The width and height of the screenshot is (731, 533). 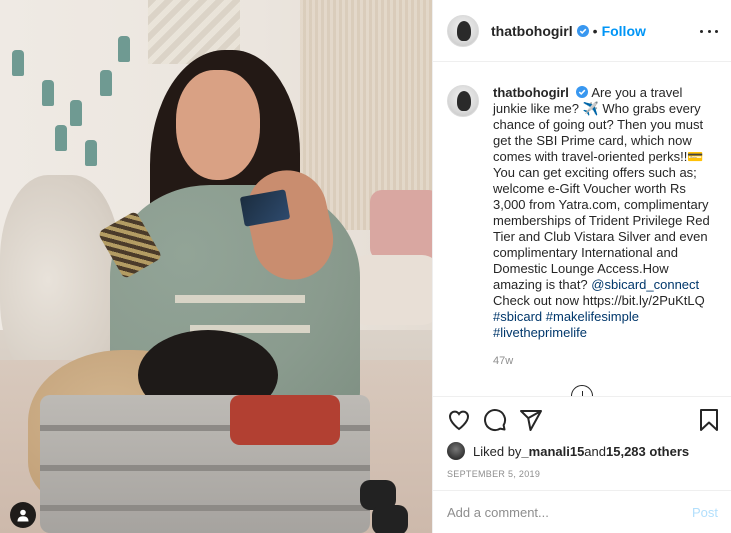 I want to click on suitcase-wheel, so click(x=390, y=519).